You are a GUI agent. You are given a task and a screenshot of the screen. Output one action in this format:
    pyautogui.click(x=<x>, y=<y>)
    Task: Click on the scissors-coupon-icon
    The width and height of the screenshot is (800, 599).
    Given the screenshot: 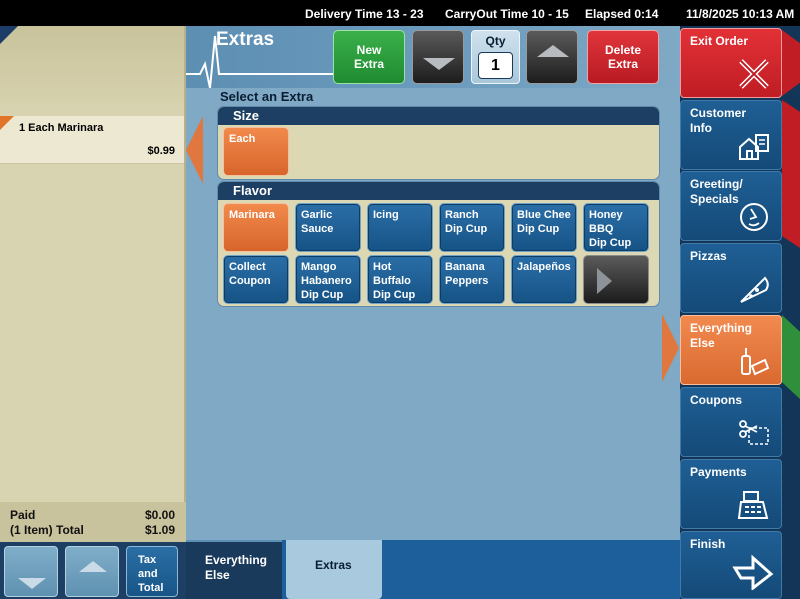 What is the action you would take?
    pyautogui.click(x=754, y=432)
    